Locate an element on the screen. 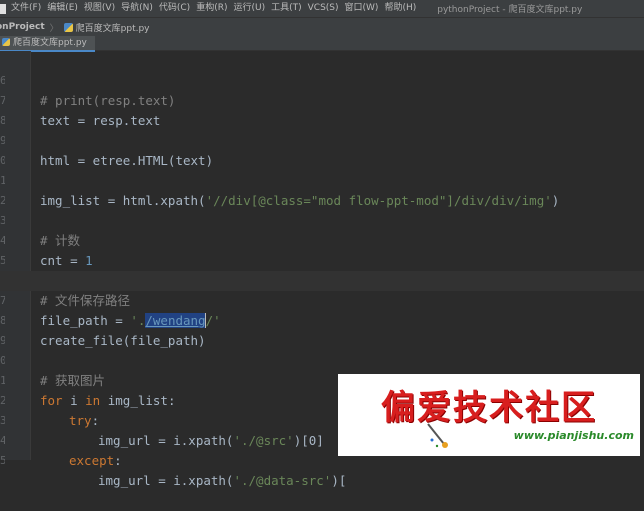  string-literal: './@data-src' is located at coordinates (282, 480).